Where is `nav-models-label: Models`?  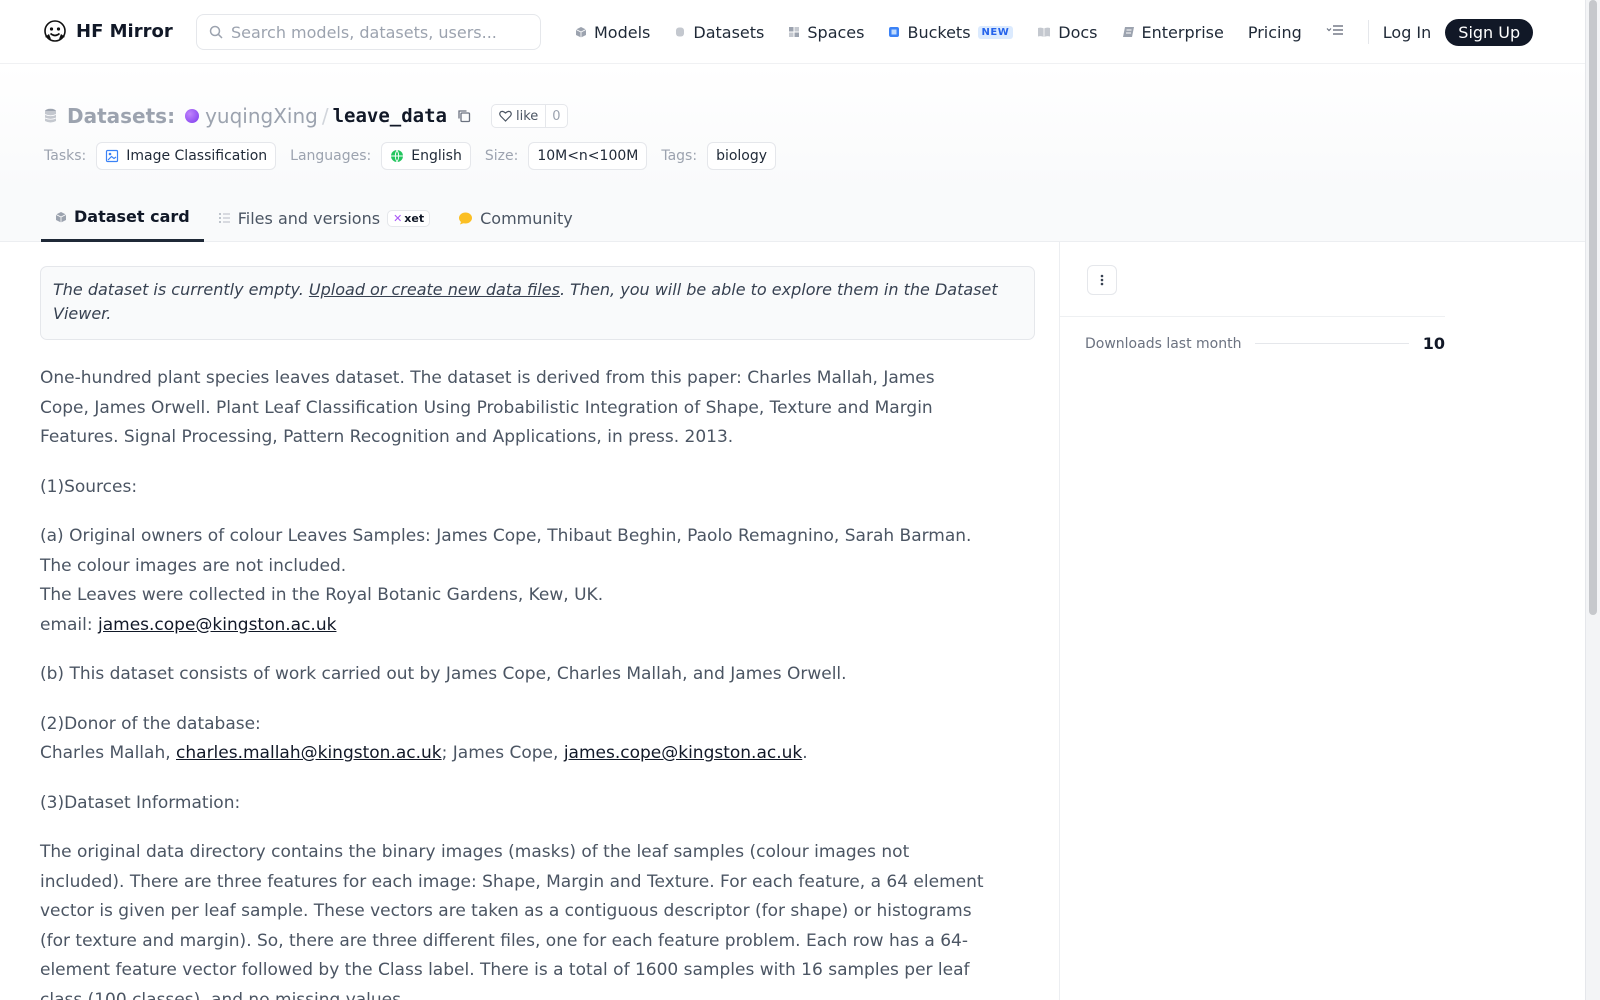
nav-models-label: Models is located at coordinates (622, 32).